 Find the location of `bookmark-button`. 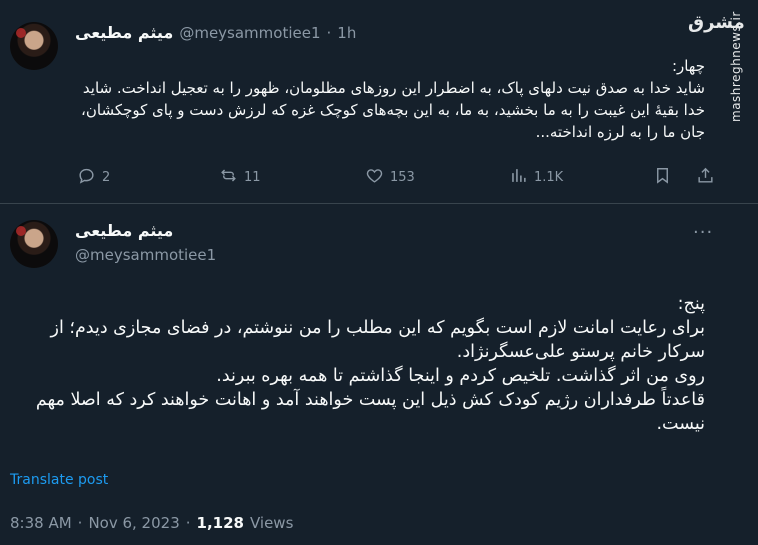

bookmark-button is located at coordinates (662, 177).